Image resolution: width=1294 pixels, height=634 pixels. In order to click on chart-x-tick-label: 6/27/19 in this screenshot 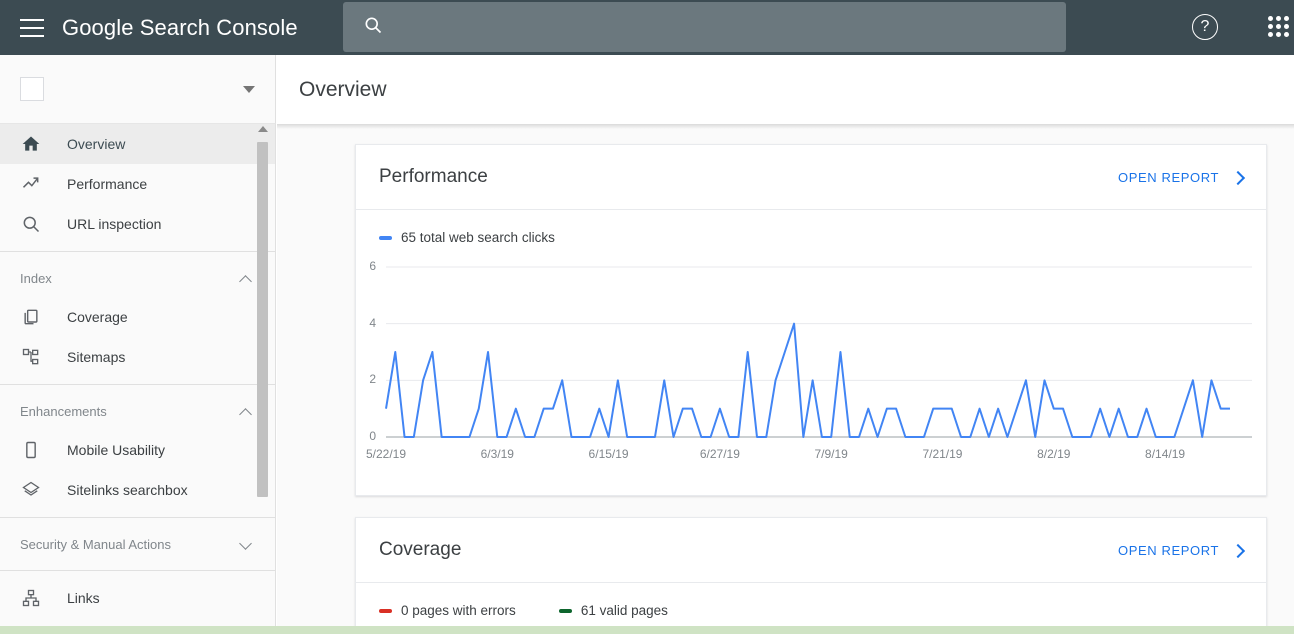, I will do `click(719, 454)`.